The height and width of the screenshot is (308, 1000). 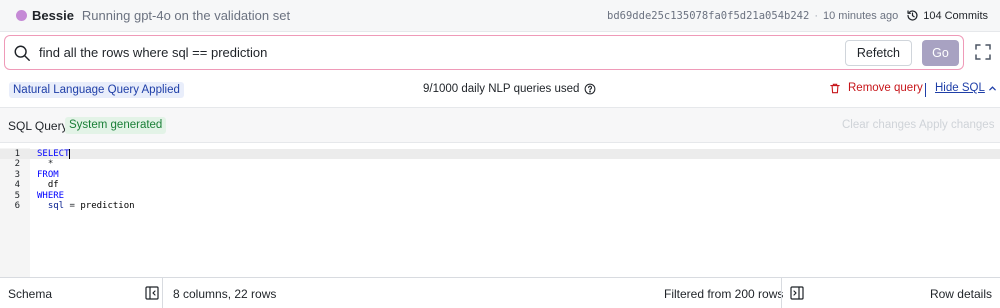 What do you see at coordinates (116, 125) in the screenshot?
I see `system-generated-badge: System generated` at bounding box center [116, 125].